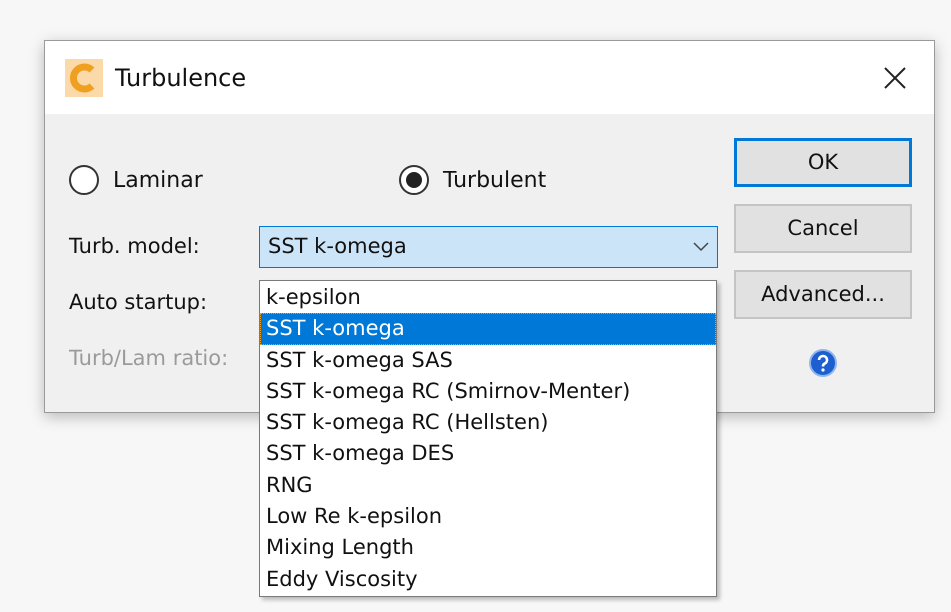 The image size is (951, 612). I want to click on dropdown-option: Eddy Viscosity, so click(488, 579).